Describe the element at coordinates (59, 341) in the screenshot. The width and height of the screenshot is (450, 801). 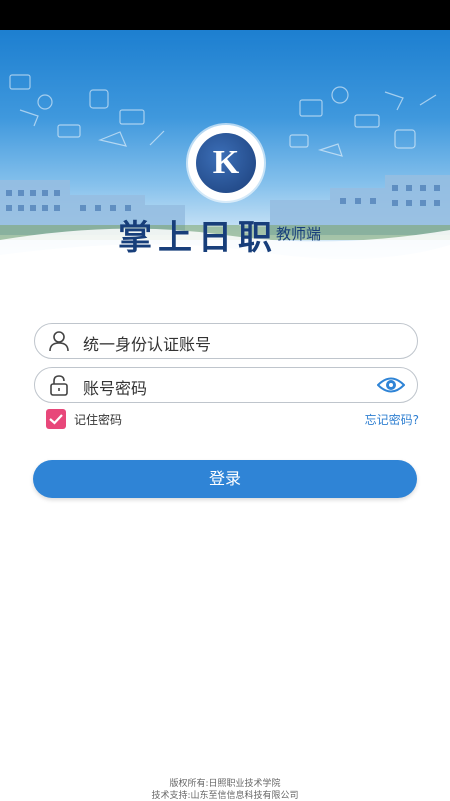
I see `user-icon` at that location.